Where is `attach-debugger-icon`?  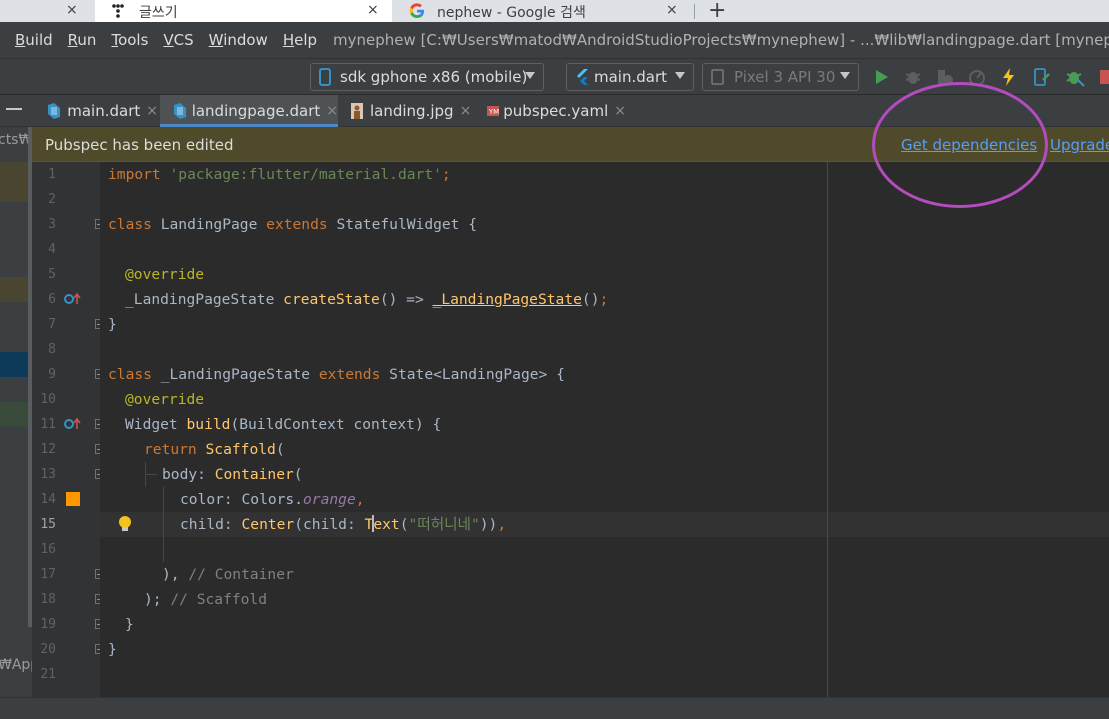
attach-debugger-icon is located at coordinates (977, 77).